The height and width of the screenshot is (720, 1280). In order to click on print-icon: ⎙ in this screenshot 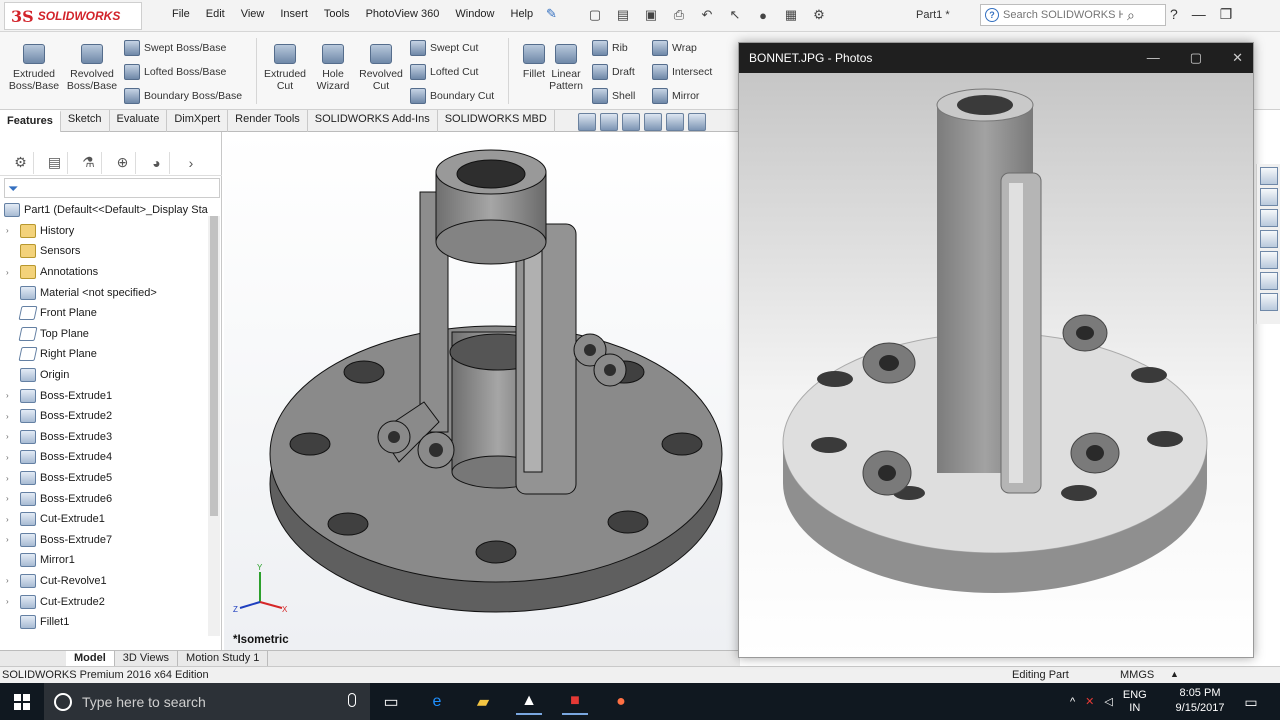, I will do `click(679, 15)`.